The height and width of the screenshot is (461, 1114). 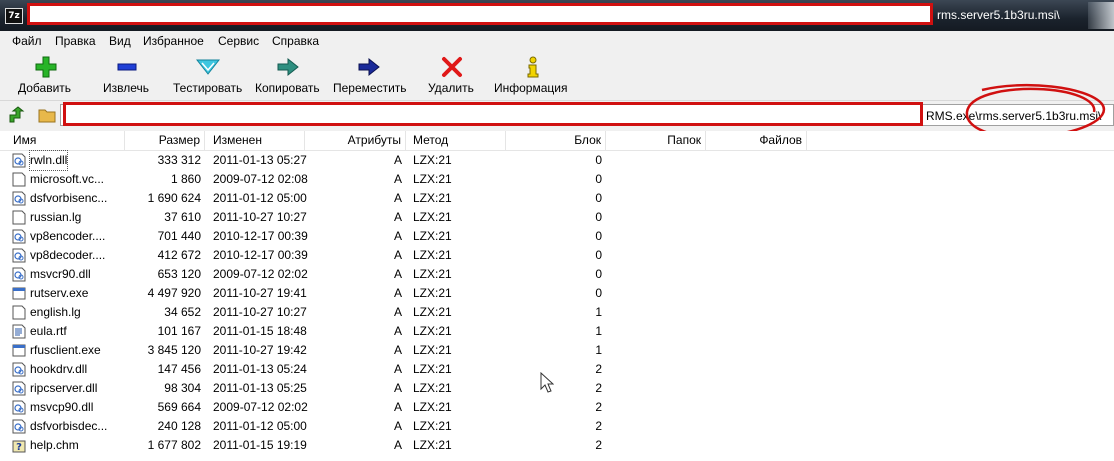 I want to click on col-modified: Изменен, so click(x=255, y=140).